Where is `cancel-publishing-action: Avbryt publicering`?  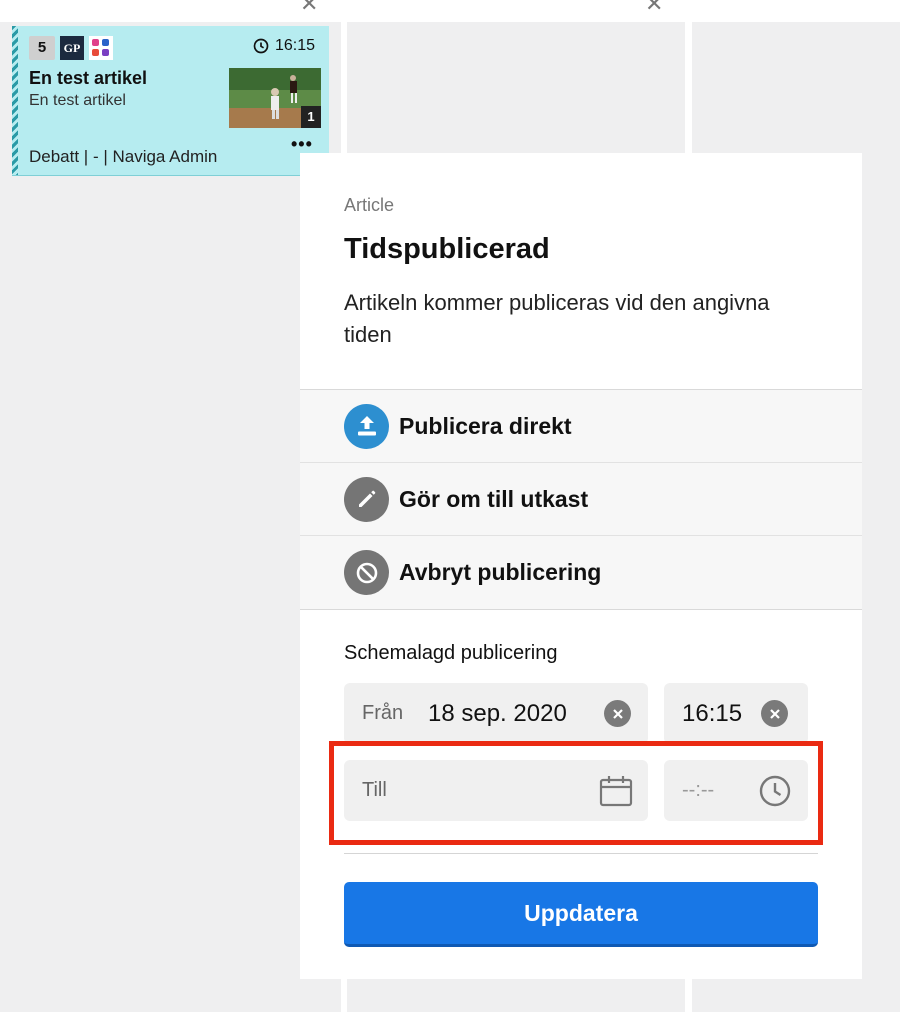
cancel-publishing-action: Avbryt publicering is located at coordinates (581, 572).